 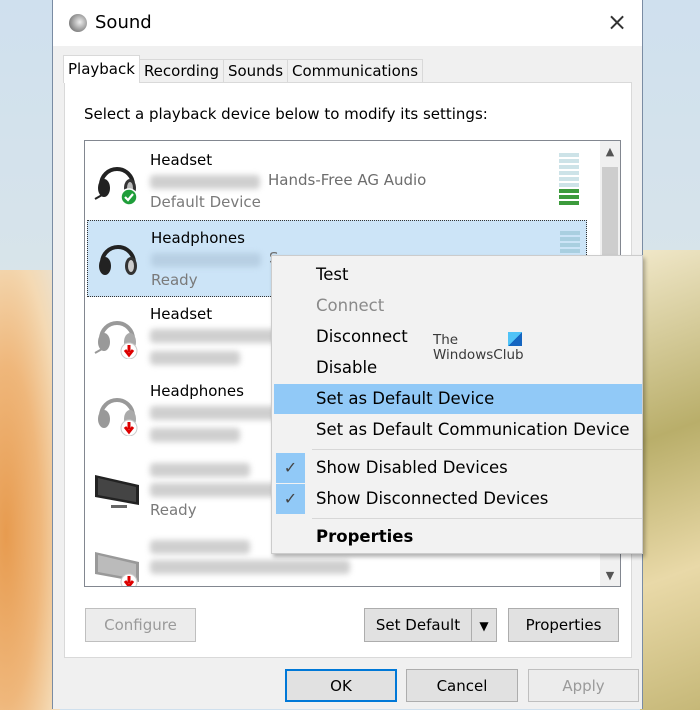 What do you see at coordinates (181, 71) in the screenshot?
I see `tab-recording: Recording` at bounding box center [181, 71].